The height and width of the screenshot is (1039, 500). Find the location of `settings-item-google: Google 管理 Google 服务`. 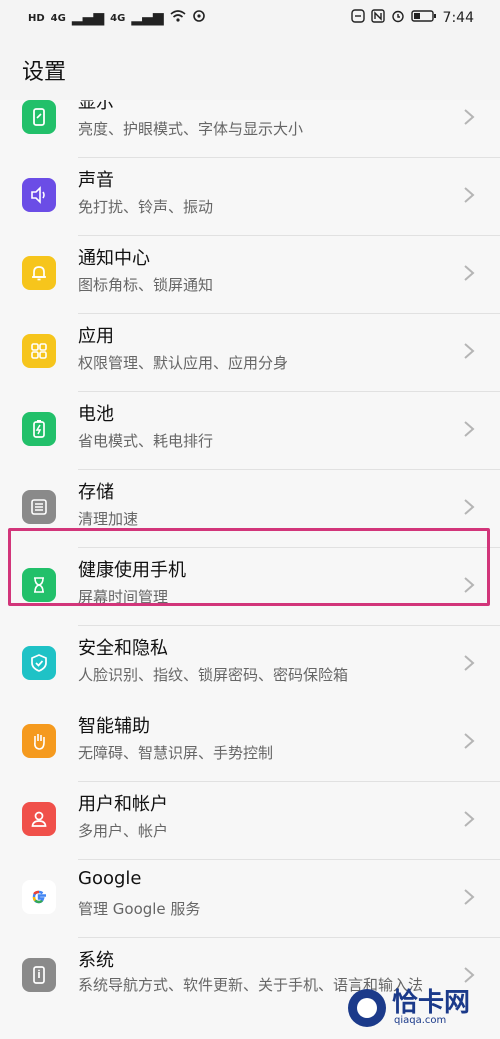

settings-item-google: Google 管理 Google 服务 is located at coordinates (250, 899).